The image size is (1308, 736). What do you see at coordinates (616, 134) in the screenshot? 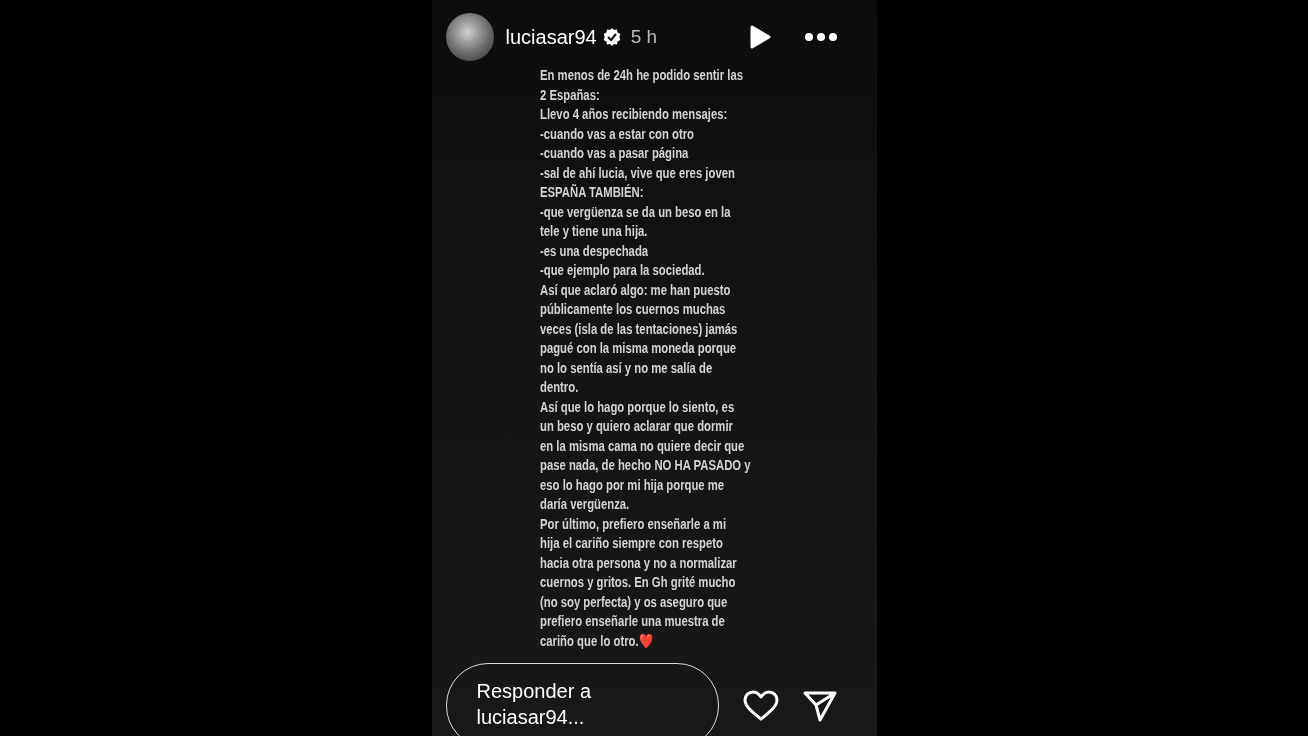
I see `story-text-line: -cuando vas a estar con otro` at bounding box center [616, 134].